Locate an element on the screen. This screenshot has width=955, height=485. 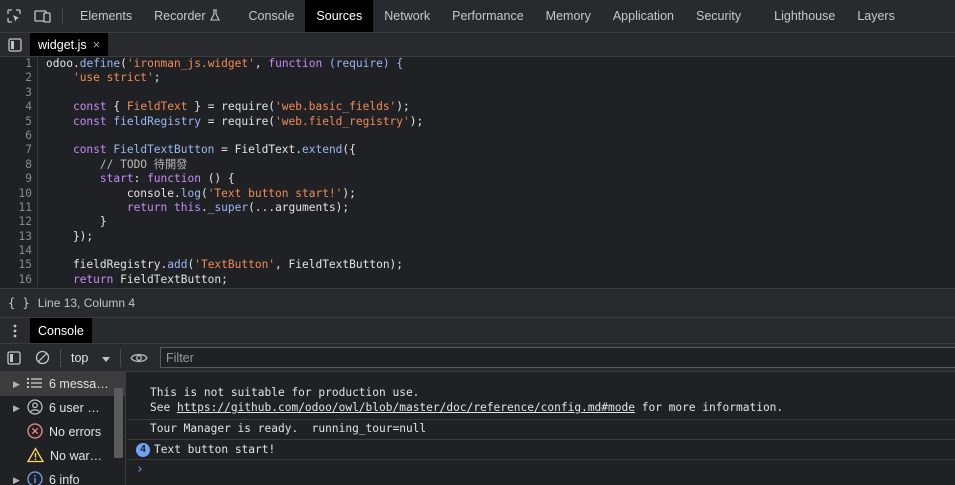
line-number: 11 is located at coordinates (19, 208).